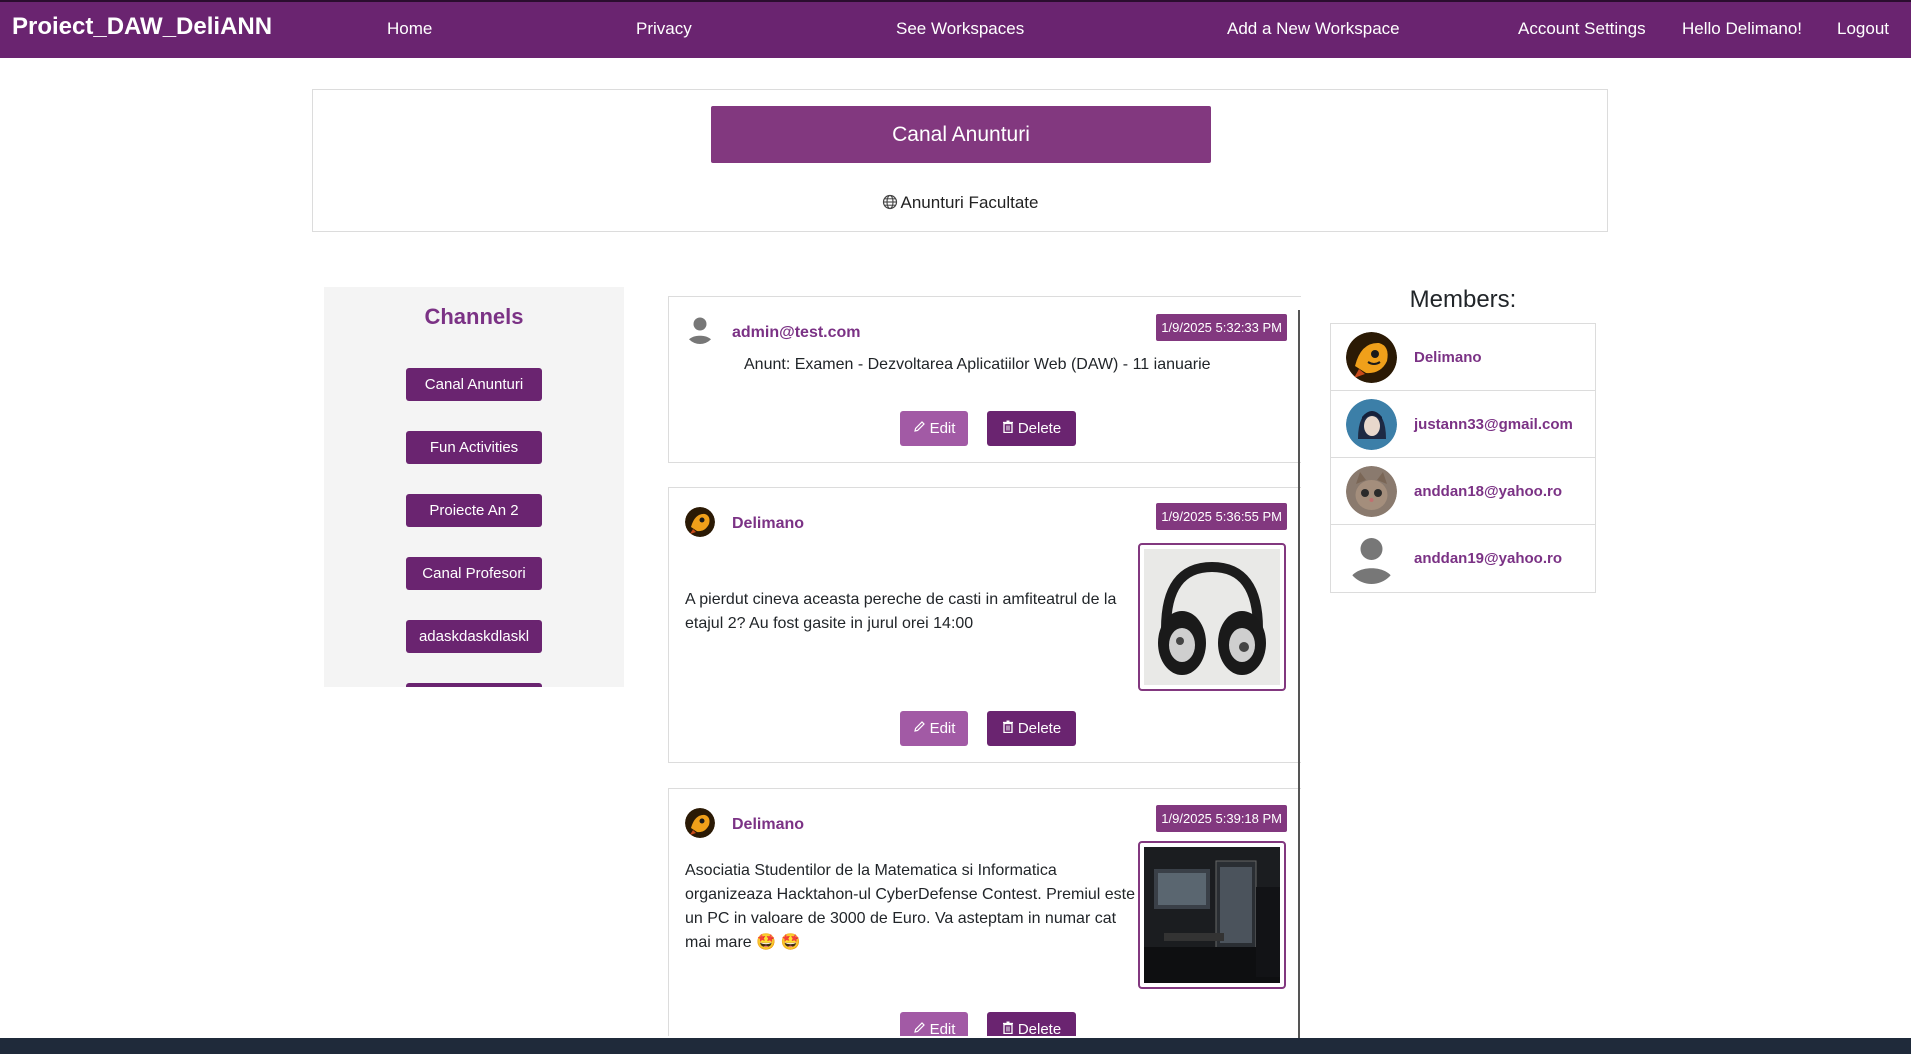  Describe the element at coordinates (1463, 299) in the screenshot. I see `members-title: Members:` at that location.